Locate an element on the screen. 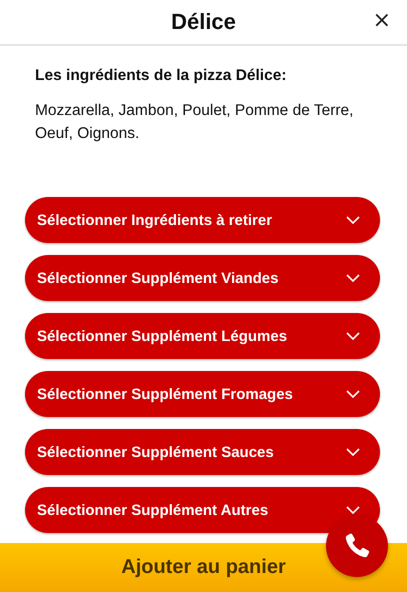  select-dropdown: Sélectionner Supplément Viandes is located at coordinates (202, 278).